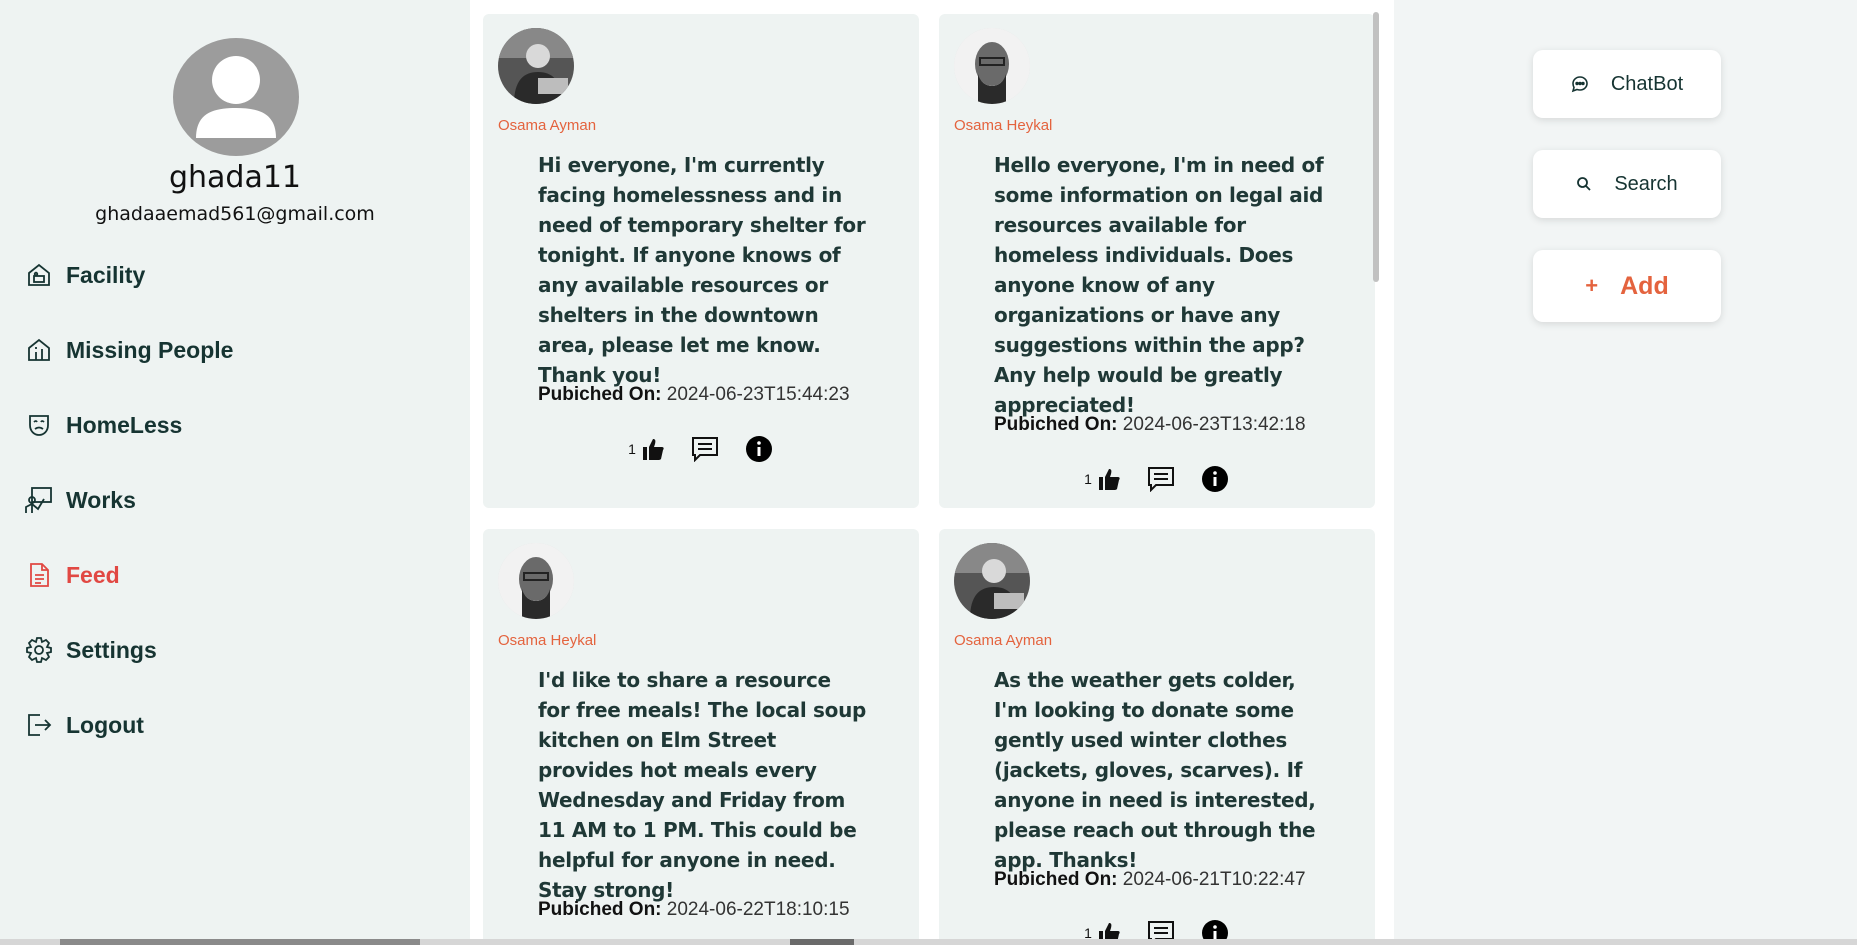 The image size is (1857, 945). What do you see at coordinates (1646, 183) in the screenshot?
I see `search-label: Search` at bounding box center [1646, 183].